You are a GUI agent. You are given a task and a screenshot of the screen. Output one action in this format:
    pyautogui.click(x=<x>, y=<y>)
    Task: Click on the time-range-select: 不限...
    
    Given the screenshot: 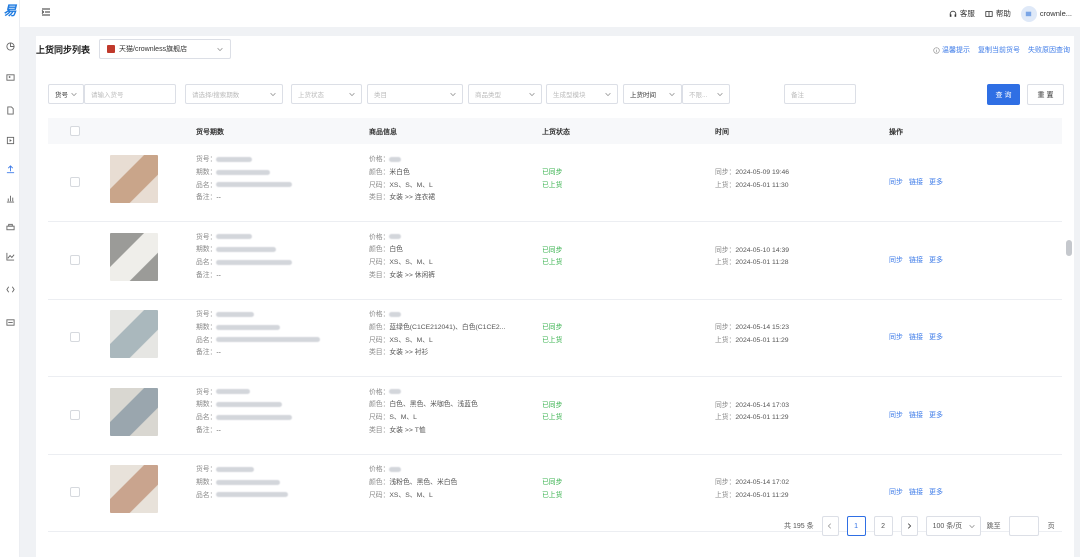 What is the action you would take?
    pyautogui.click(x=706, y=94)
    